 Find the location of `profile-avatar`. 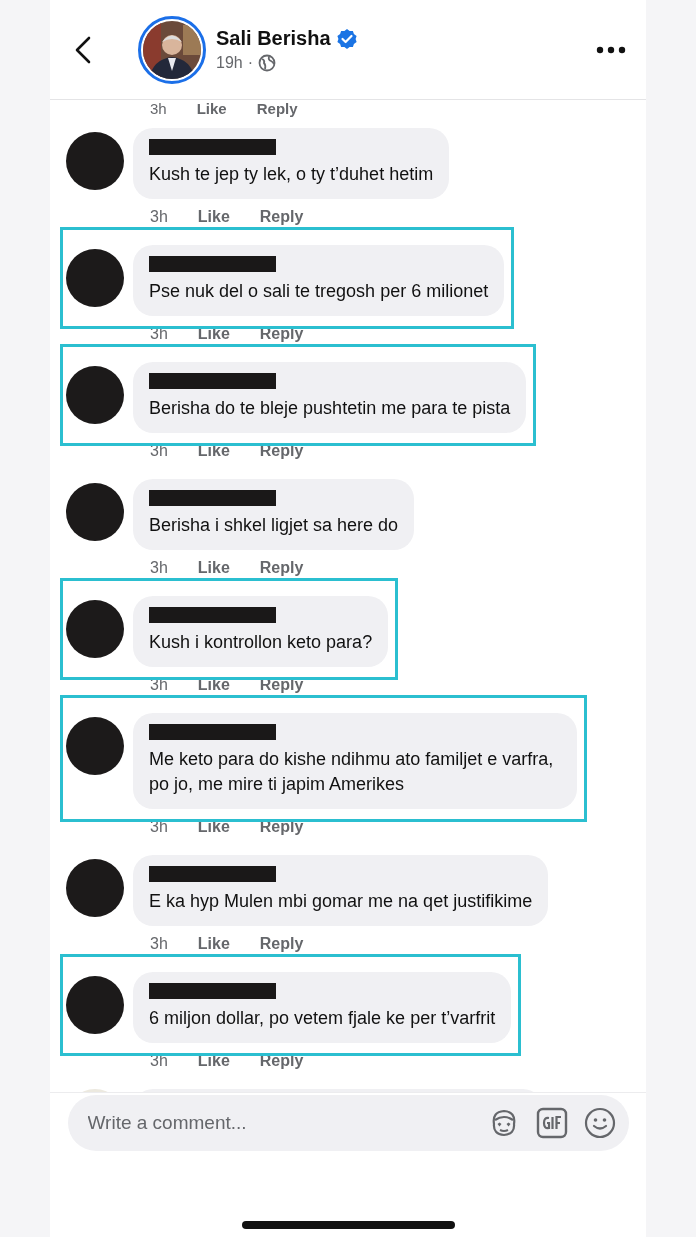

profile-avatar is located at coordinates (172, 49).